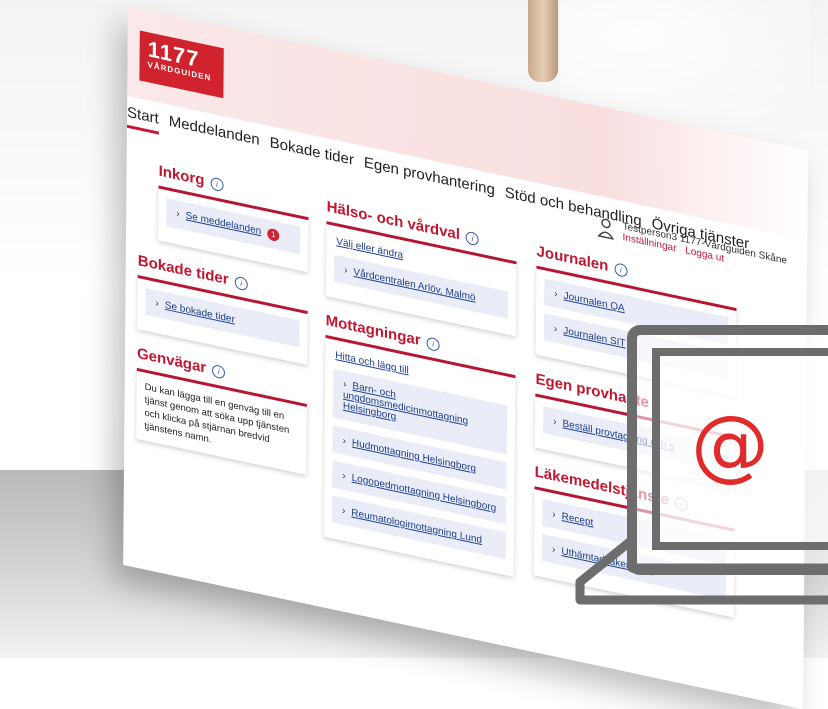 Image resolution: width=828 pixels, height=709 pixels. I want to click on backdrop-chair-shadow, so click(685, 57).